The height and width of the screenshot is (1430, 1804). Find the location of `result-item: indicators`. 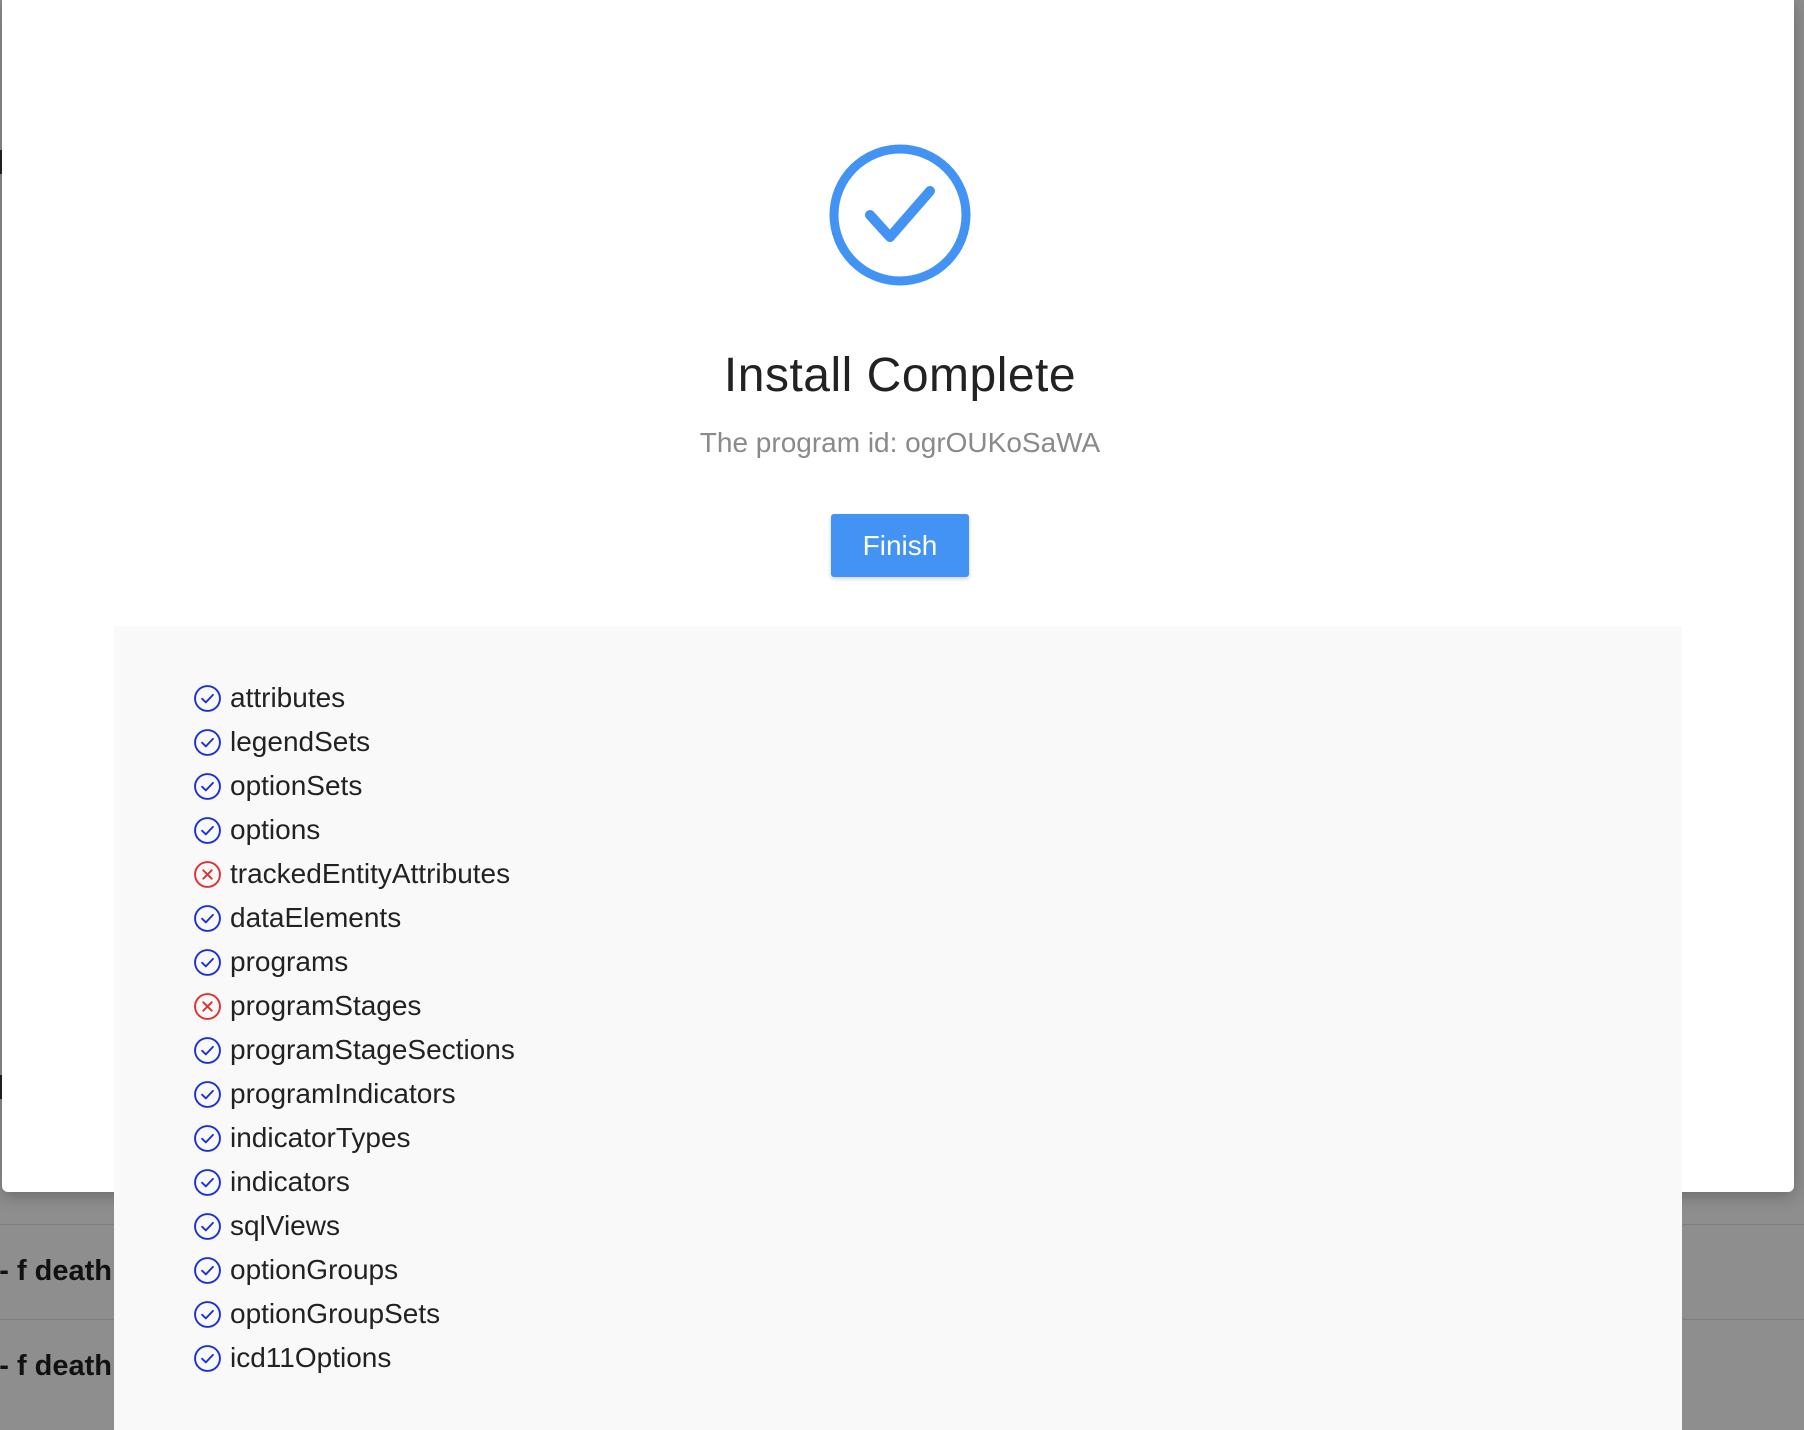

result-item: indicators is located at coordinates (354, 1182).